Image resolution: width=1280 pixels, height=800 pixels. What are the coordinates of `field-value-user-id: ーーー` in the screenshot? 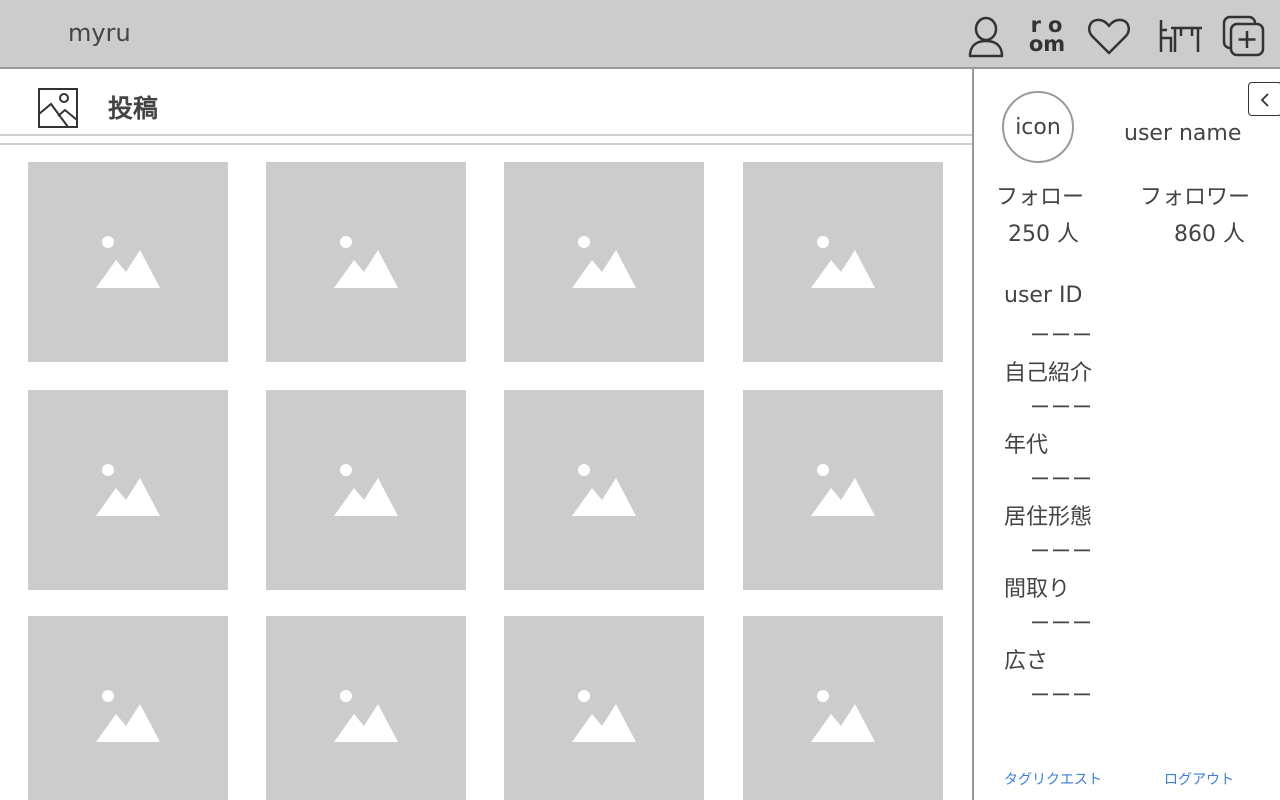 It's located at (1061, 335).